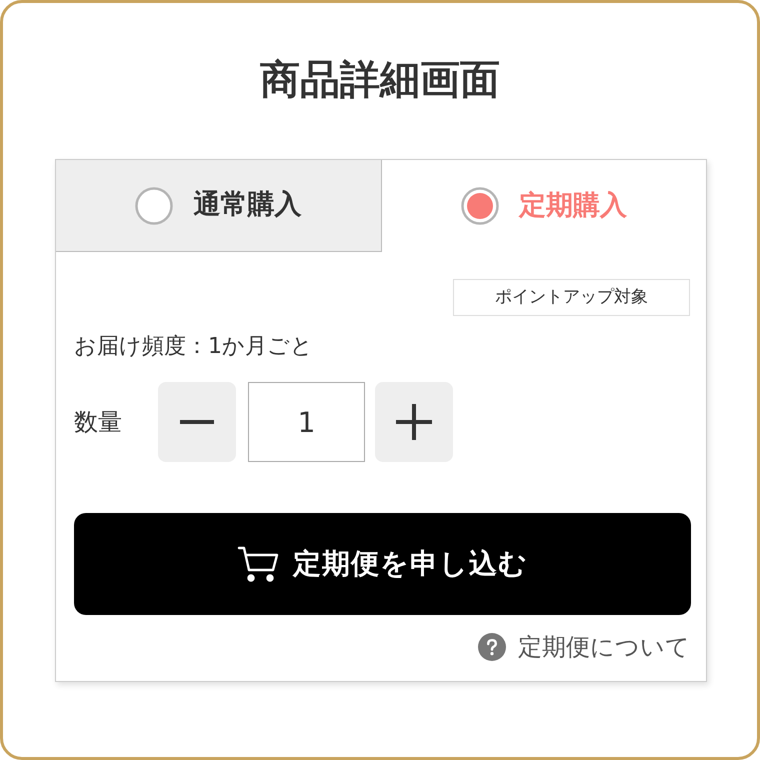 The width and height of the screenshot is (760, 760). What do you see at coordinates (193, 346) in the screenshot?
I see `delivery-frequency-text: お届け頻度：1か月ごと` at bounding box center [193, 346].